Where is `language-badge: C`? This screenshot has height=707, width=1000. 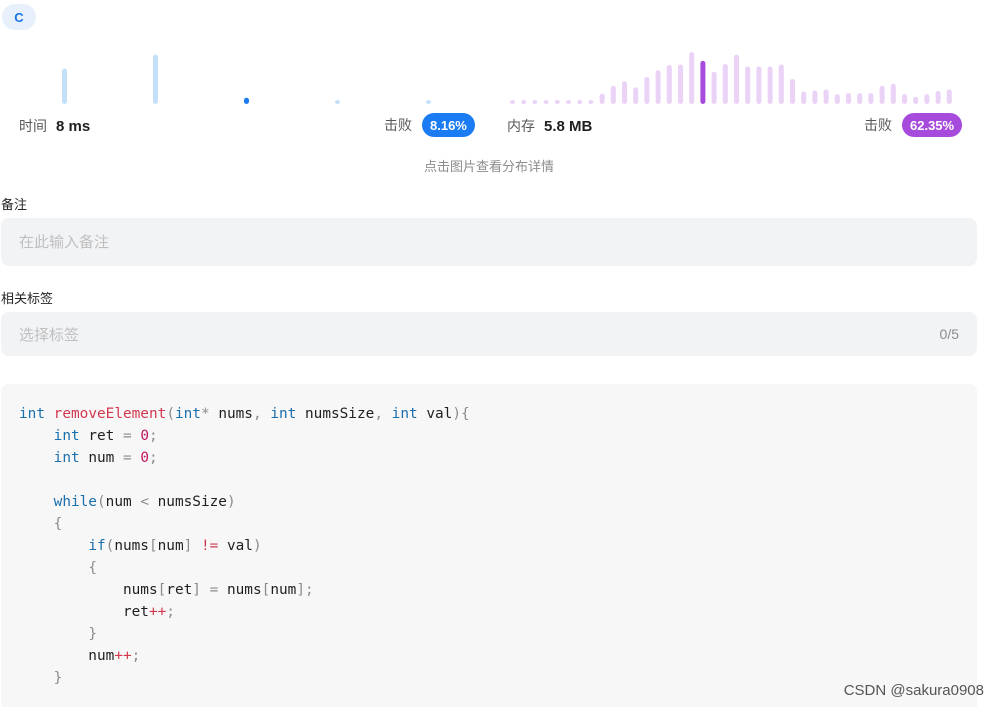
language-badge: C is located at coordinates (19, 17).